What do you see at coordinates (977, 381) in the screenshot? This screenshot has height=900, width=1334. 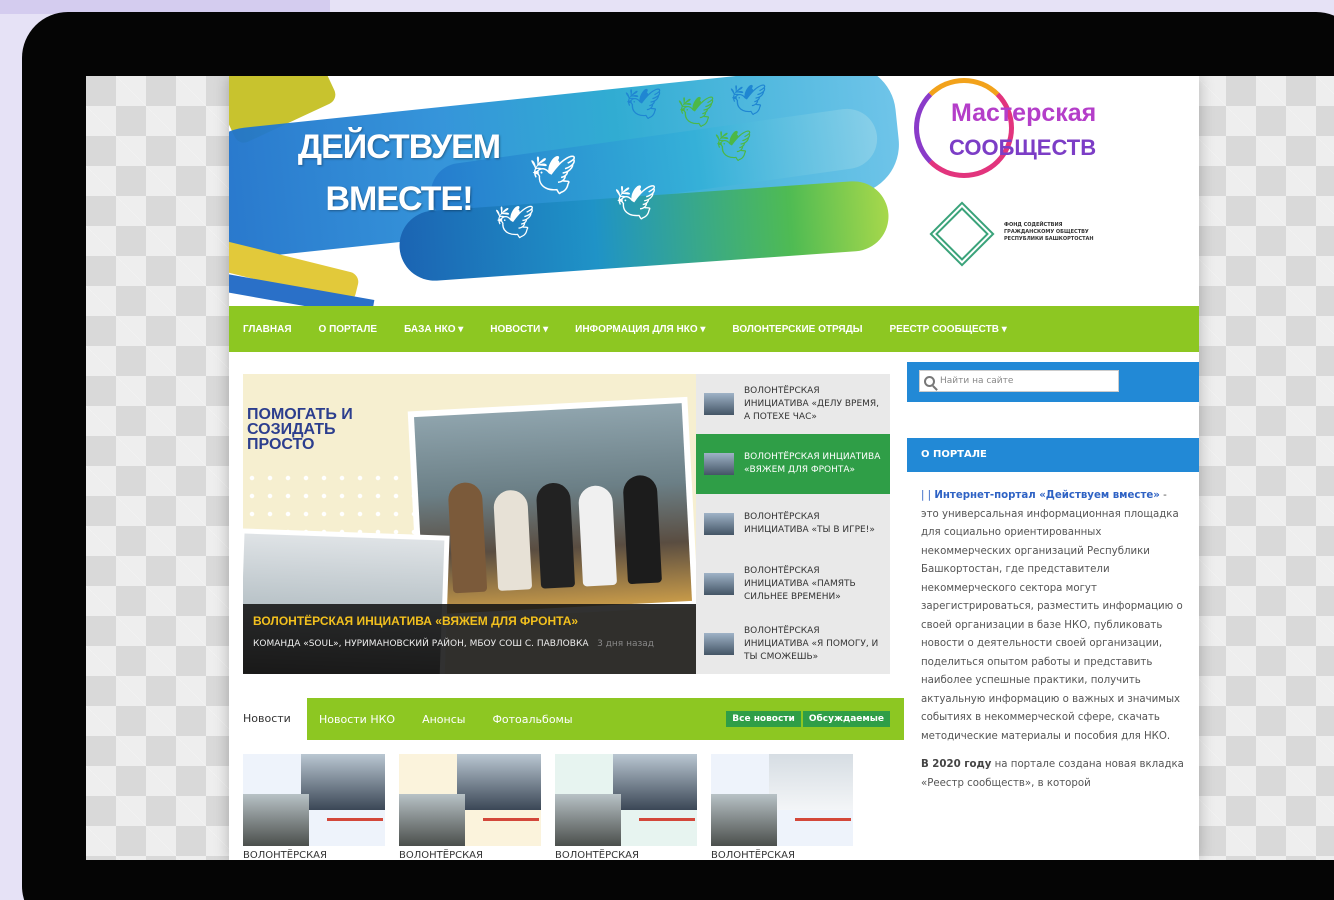 I see `search-placeholder: Найти на сайте` at bounding box center [977, 381].